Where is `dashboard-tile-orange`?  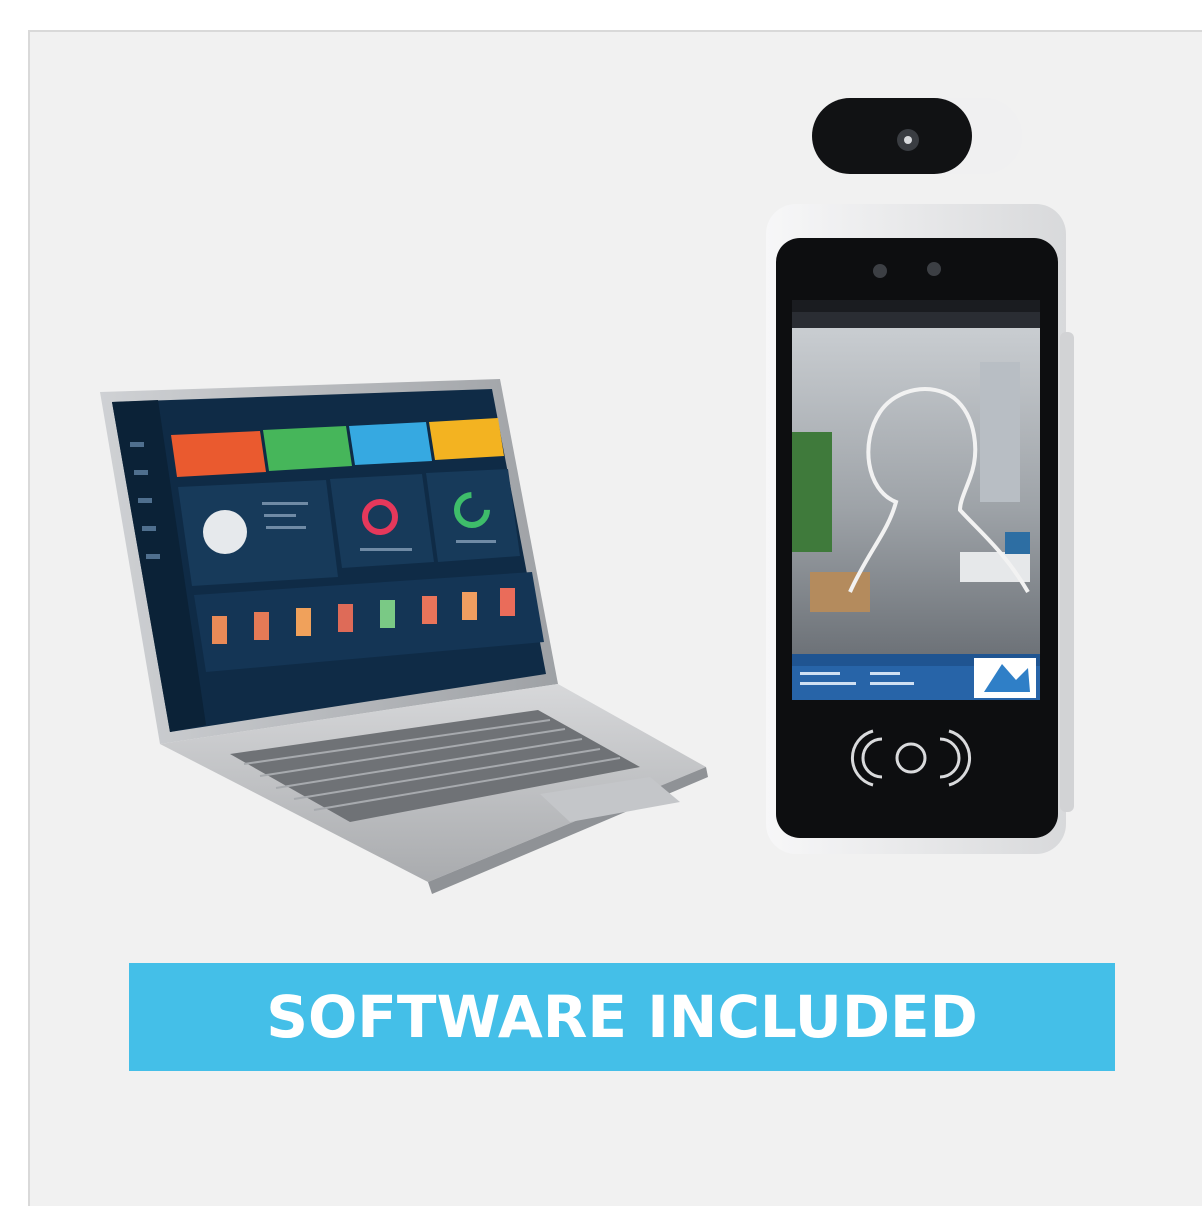
dashboard-tile-orange is located at coordinates (218, 454).